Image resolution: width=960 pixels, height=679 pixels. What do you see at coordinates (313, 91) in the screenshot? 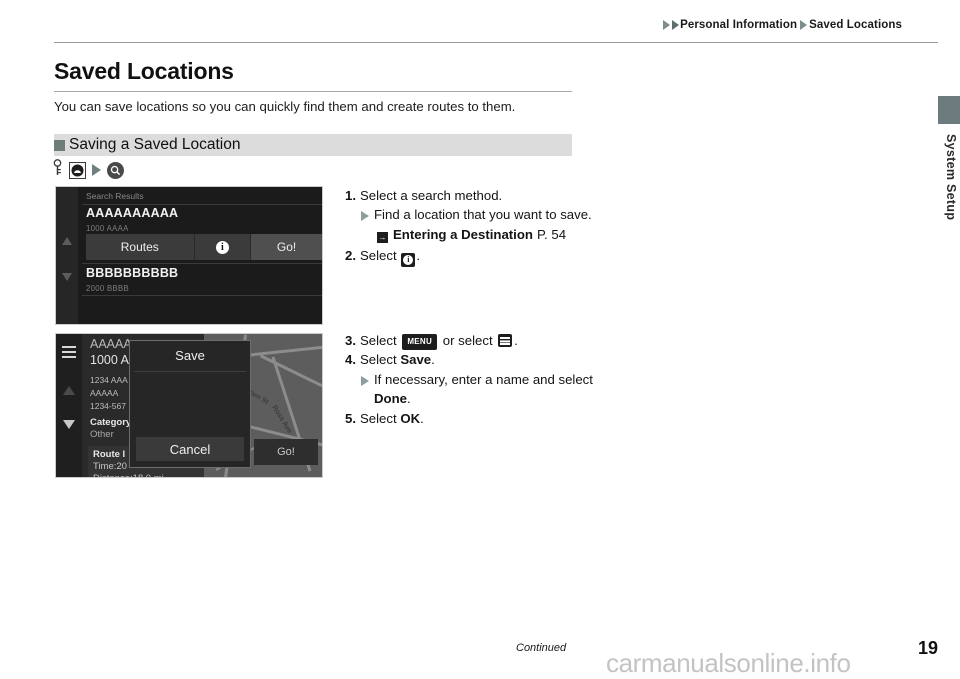
I see `title-divider` at bounding box center [313, 91].